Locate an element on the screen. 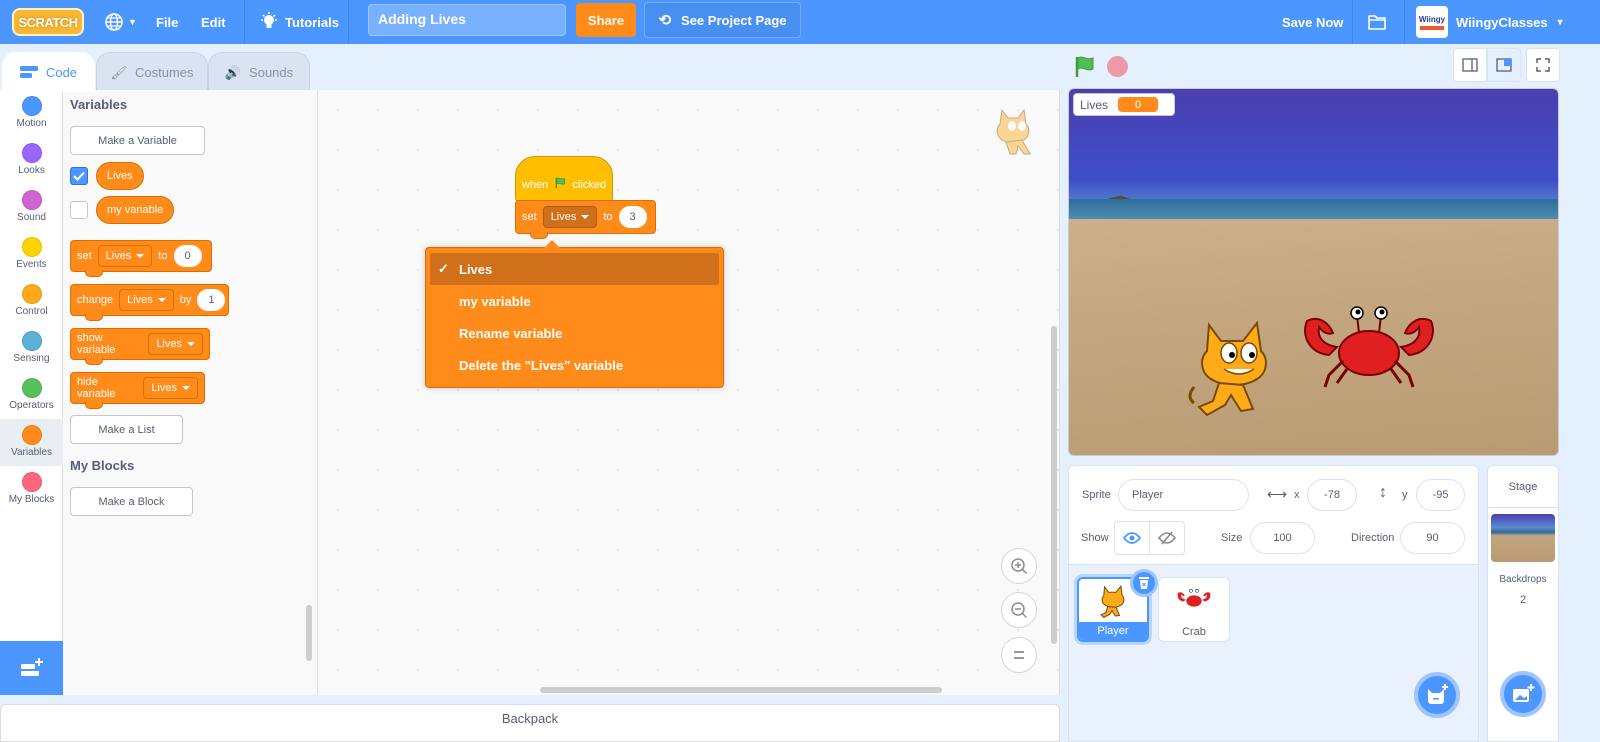  hide-sprite-button is located at coordinates (1167, 538).